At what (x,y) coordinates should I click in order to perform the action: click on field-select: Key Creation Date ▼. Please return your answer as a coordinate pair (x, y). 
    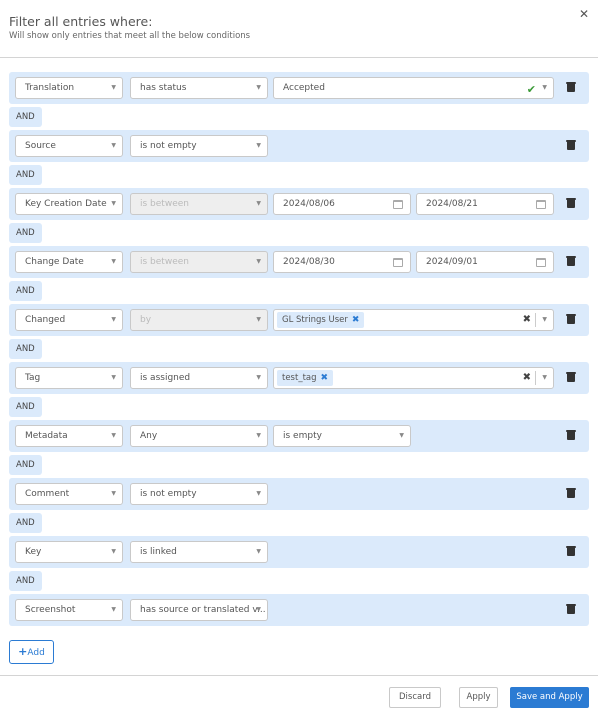
    Looking at the image, I should click on (69, 204).